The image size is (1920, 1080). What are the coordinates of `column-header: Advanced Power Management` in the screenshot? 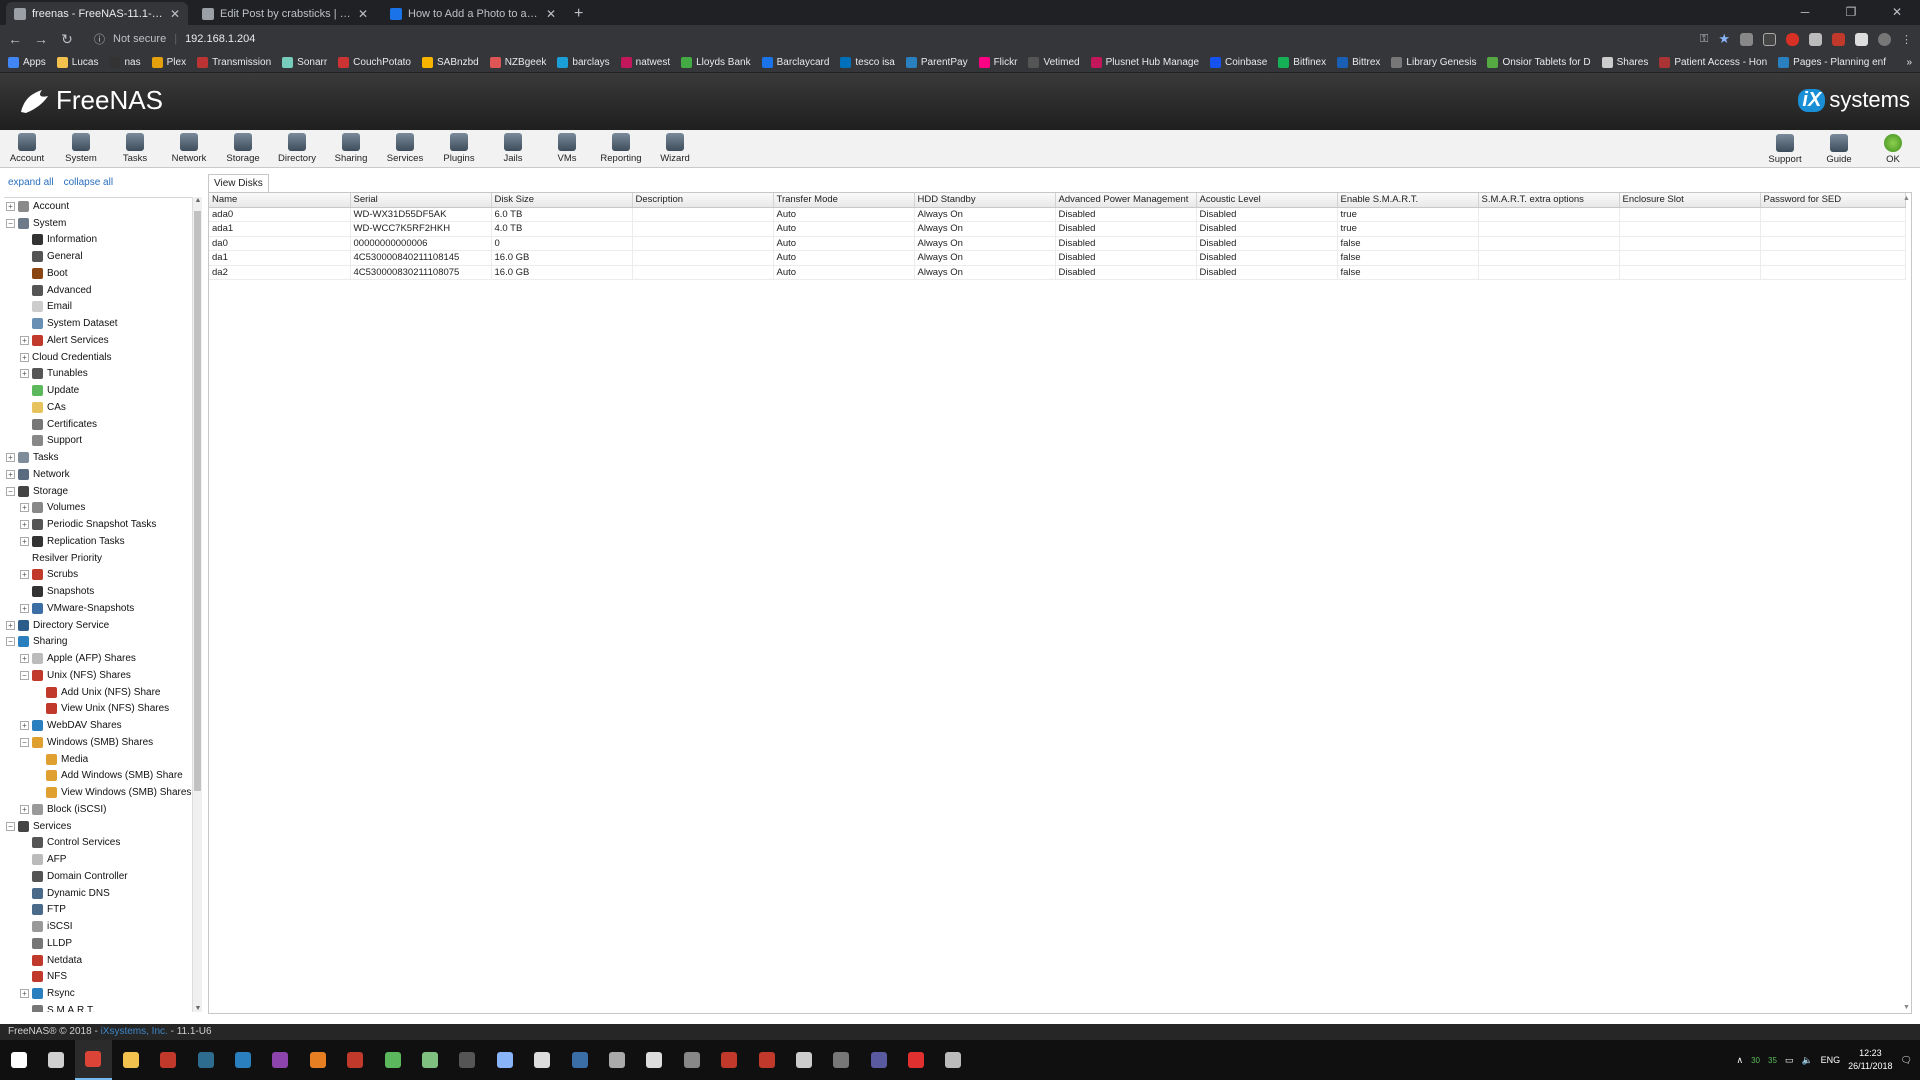 It's located at (1126, 200).